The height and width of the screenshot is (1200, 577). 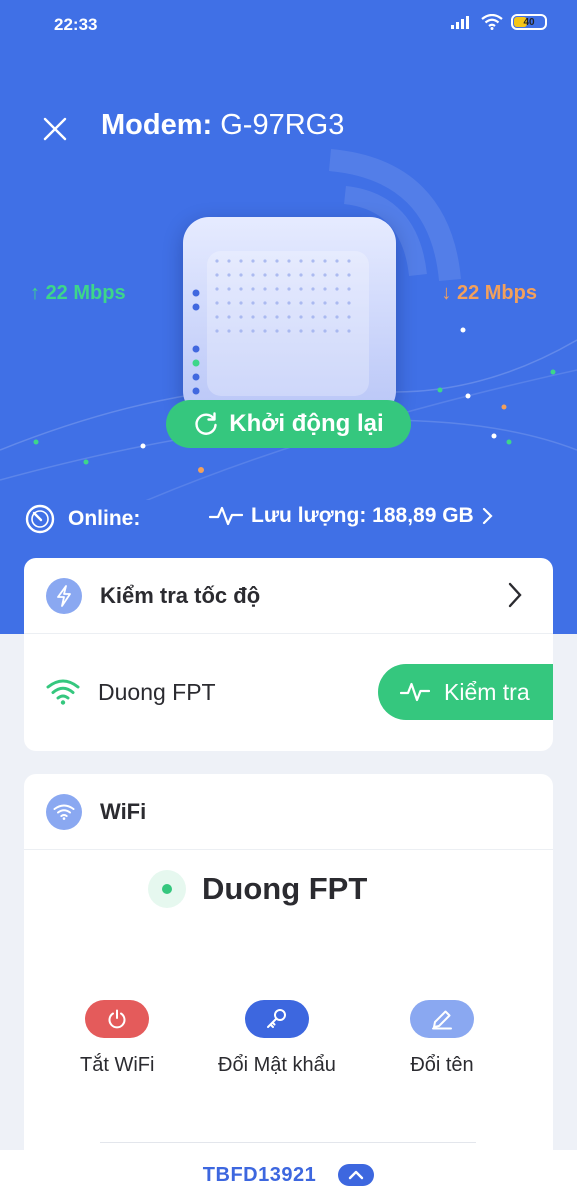 I want to click on traffic-link: Lưu lượng: 188,89 GB, so click(x=351, y=516).